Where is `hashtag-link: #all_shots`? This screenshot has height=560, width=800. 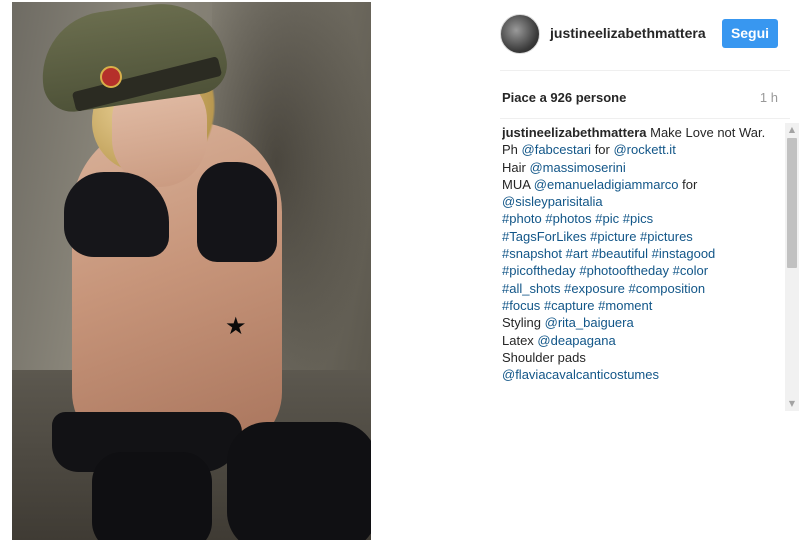 hashtag-link: #all_shots is located at coordinates (531, 288).